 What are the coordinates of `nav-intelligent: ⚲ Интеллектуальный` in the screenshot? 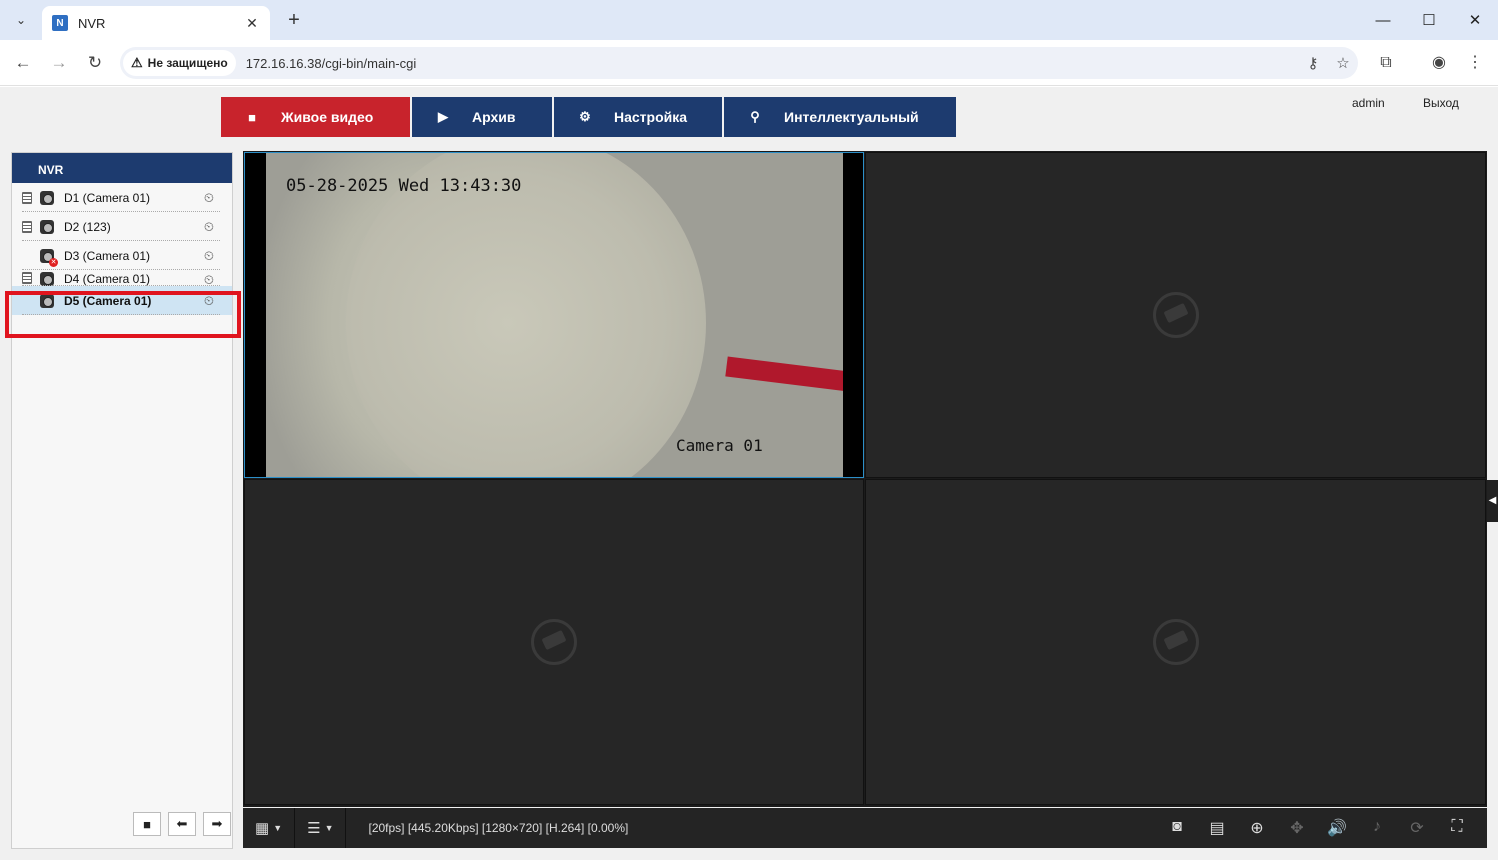 It's located at (840, 117).